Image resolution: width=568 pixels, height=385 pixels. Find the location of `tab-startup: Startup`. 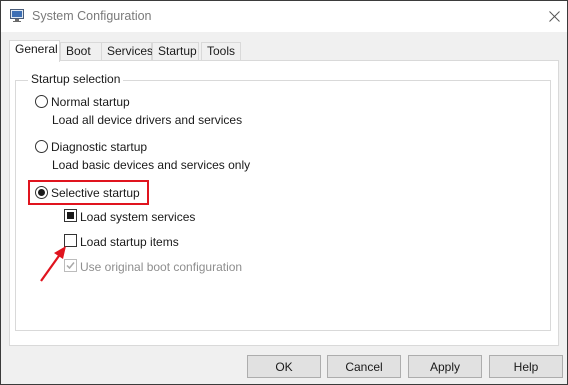

tab-startup: Startup is located at coordinates (175, 51).